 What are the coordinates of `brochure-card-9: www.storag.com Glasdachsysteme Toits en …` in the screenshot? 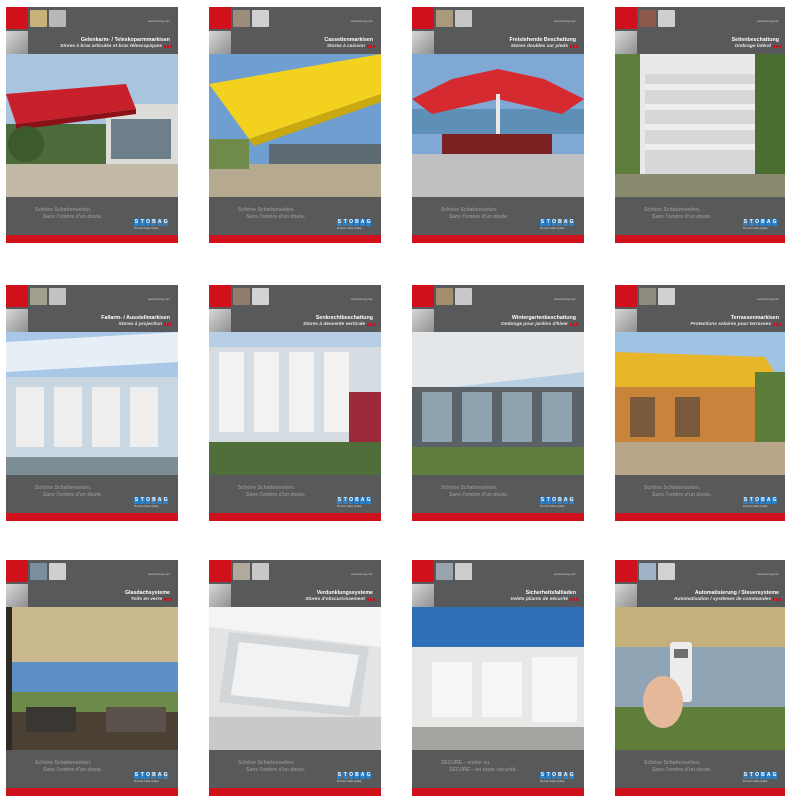 It's located at (92, 678).